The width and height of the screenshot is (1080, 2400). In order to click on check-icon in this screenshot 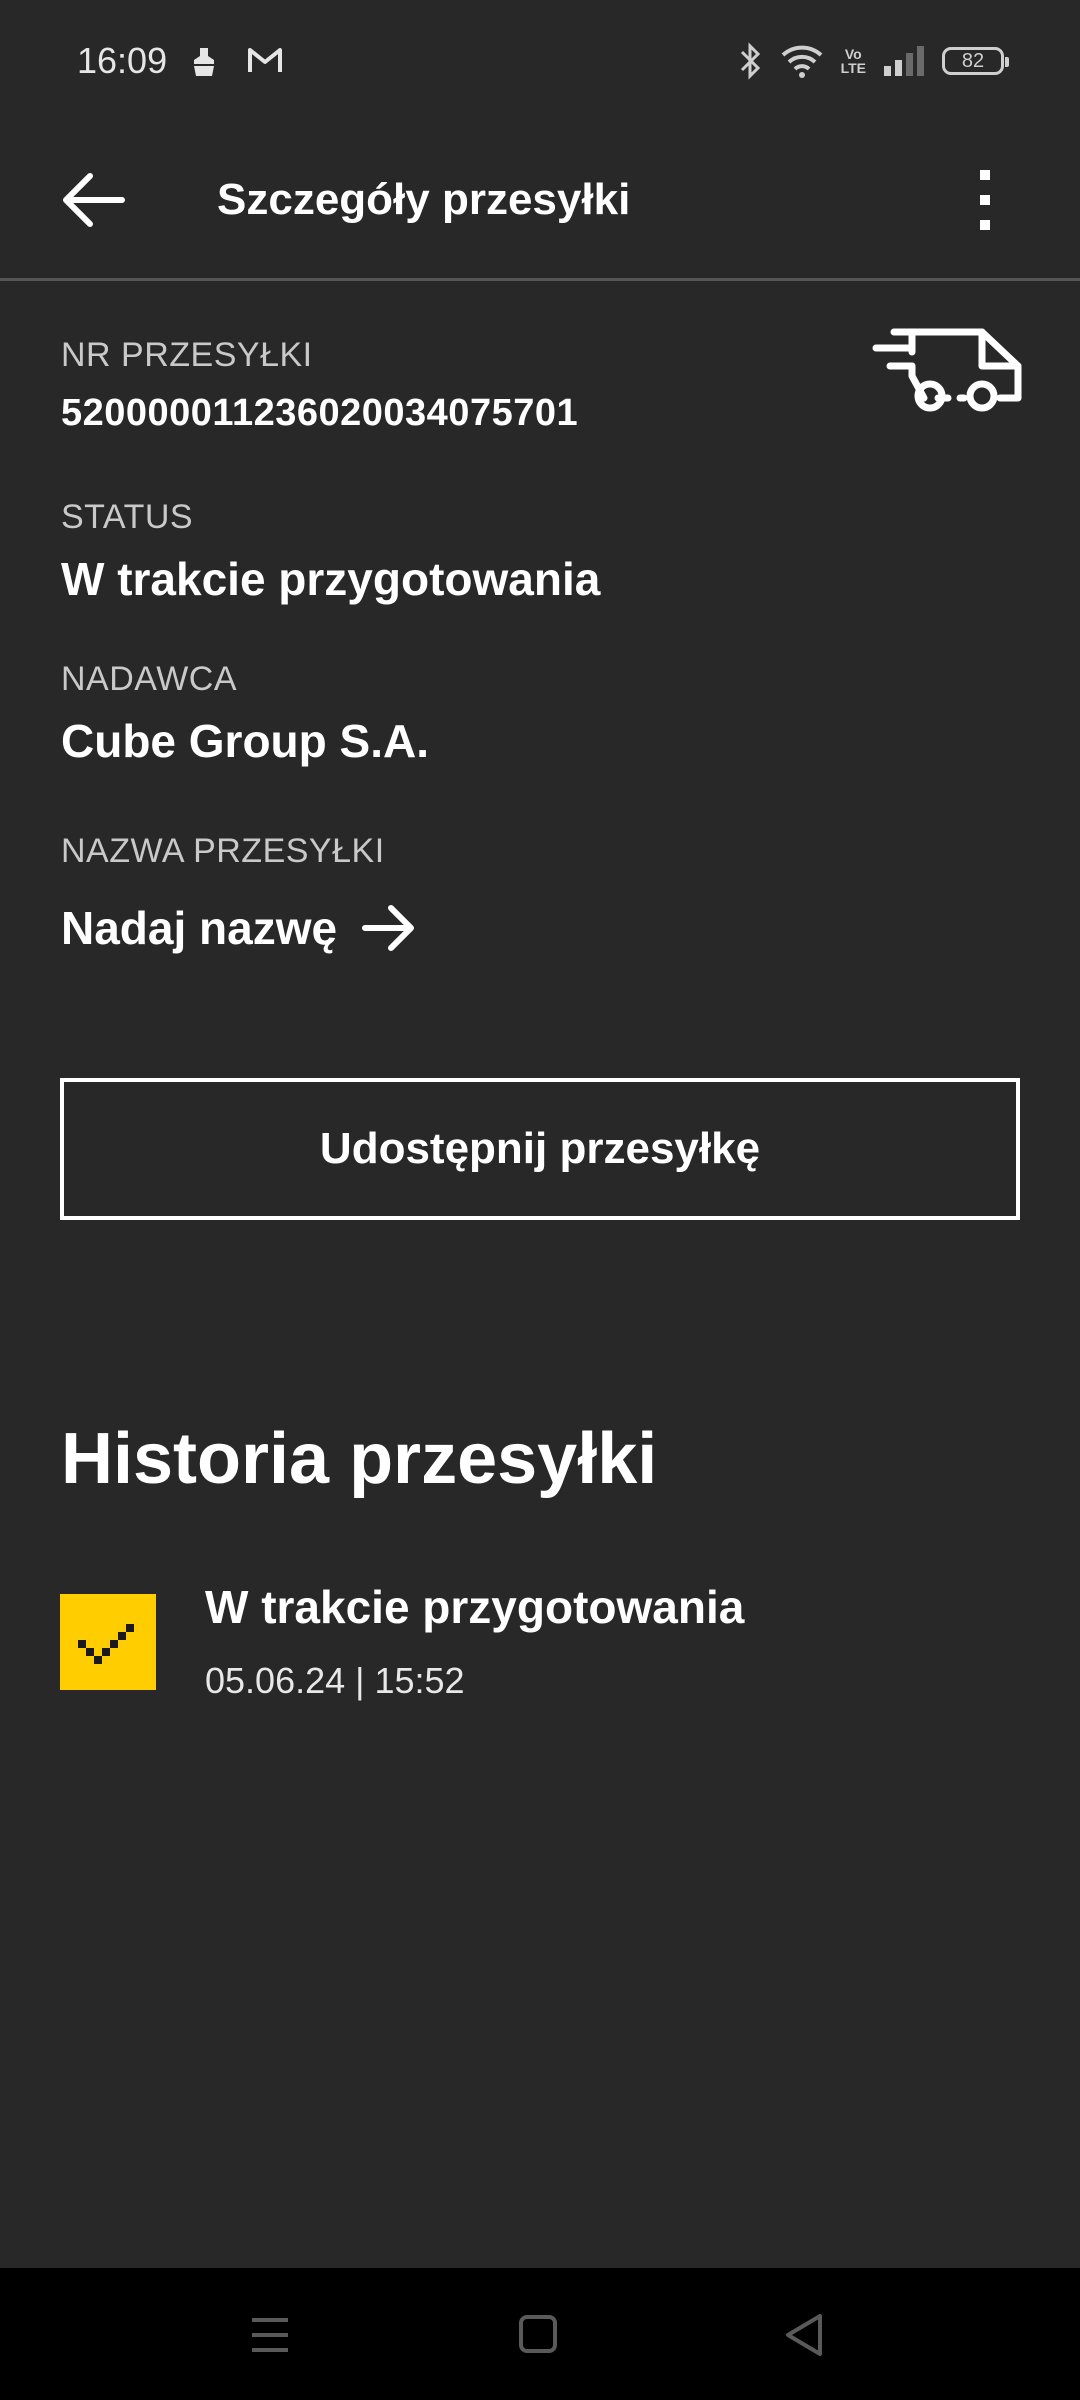, I will do `click(106, 1644)`.